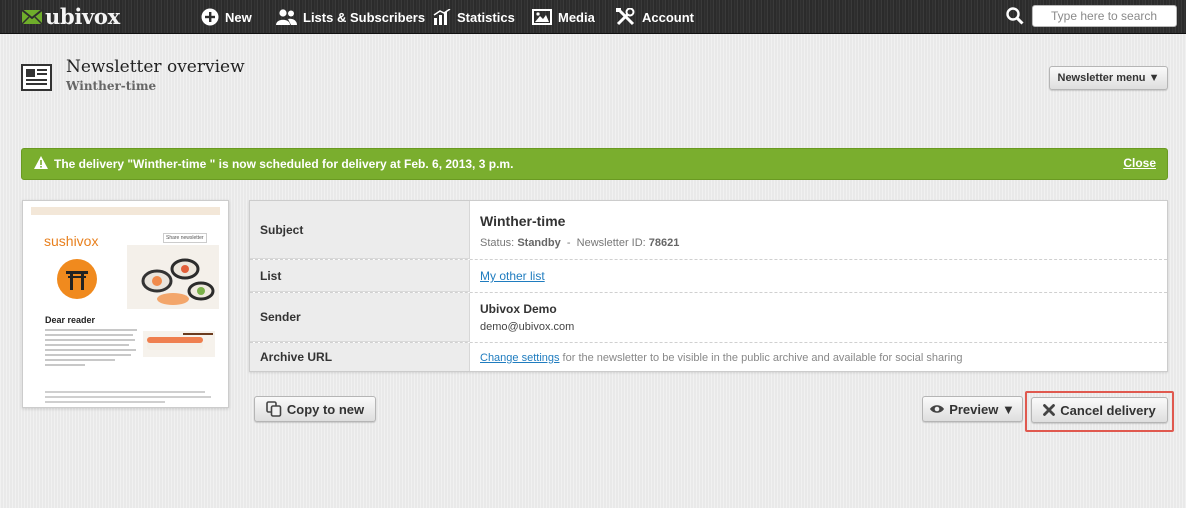  I want to click on sushi-image, so click(173, 277).